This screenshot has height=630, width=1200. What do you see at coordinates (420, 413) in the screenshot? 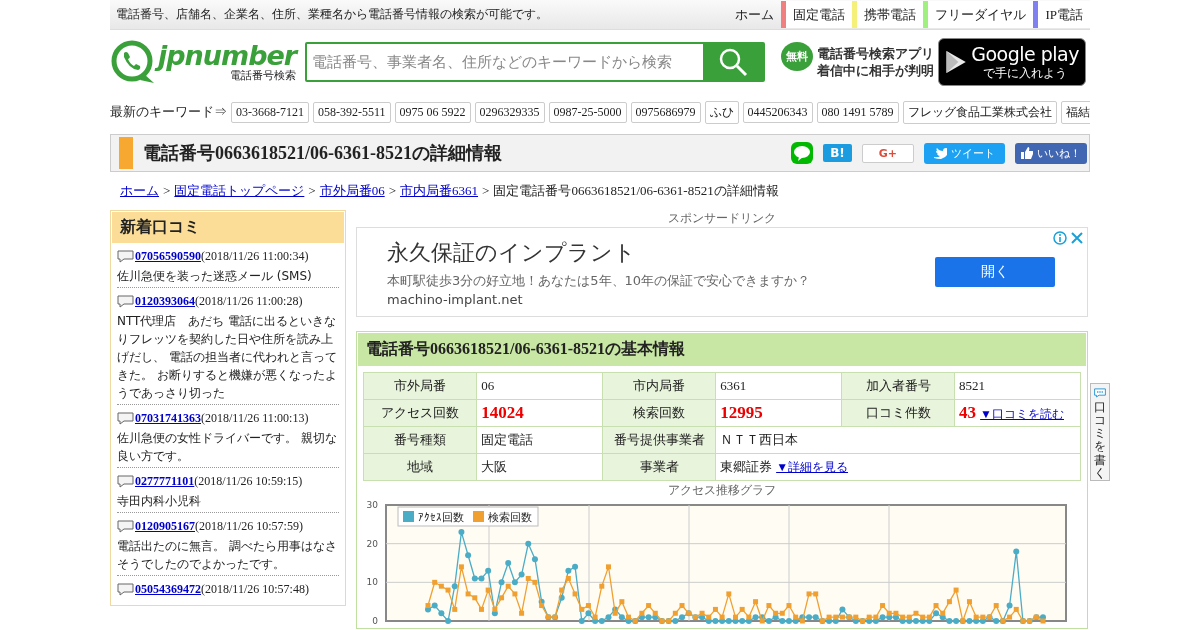
I see `table-header-cell: アクセス回数` at bounding box center [420, 413].